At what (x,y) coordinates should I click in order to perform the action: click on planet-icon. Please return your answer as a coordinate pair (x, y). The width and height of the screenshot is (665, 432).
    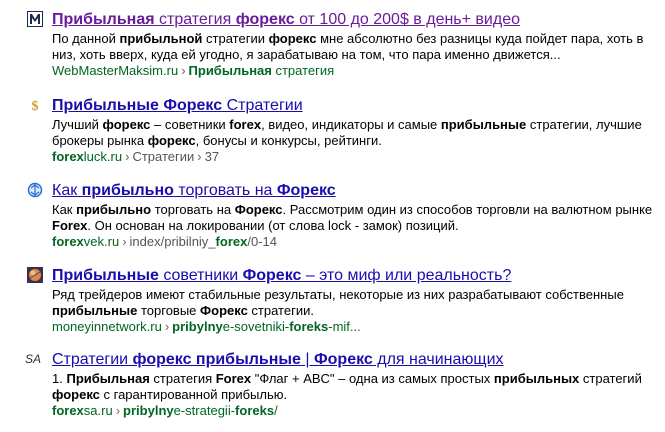
    Looking at the image, I should click on (35, 275).